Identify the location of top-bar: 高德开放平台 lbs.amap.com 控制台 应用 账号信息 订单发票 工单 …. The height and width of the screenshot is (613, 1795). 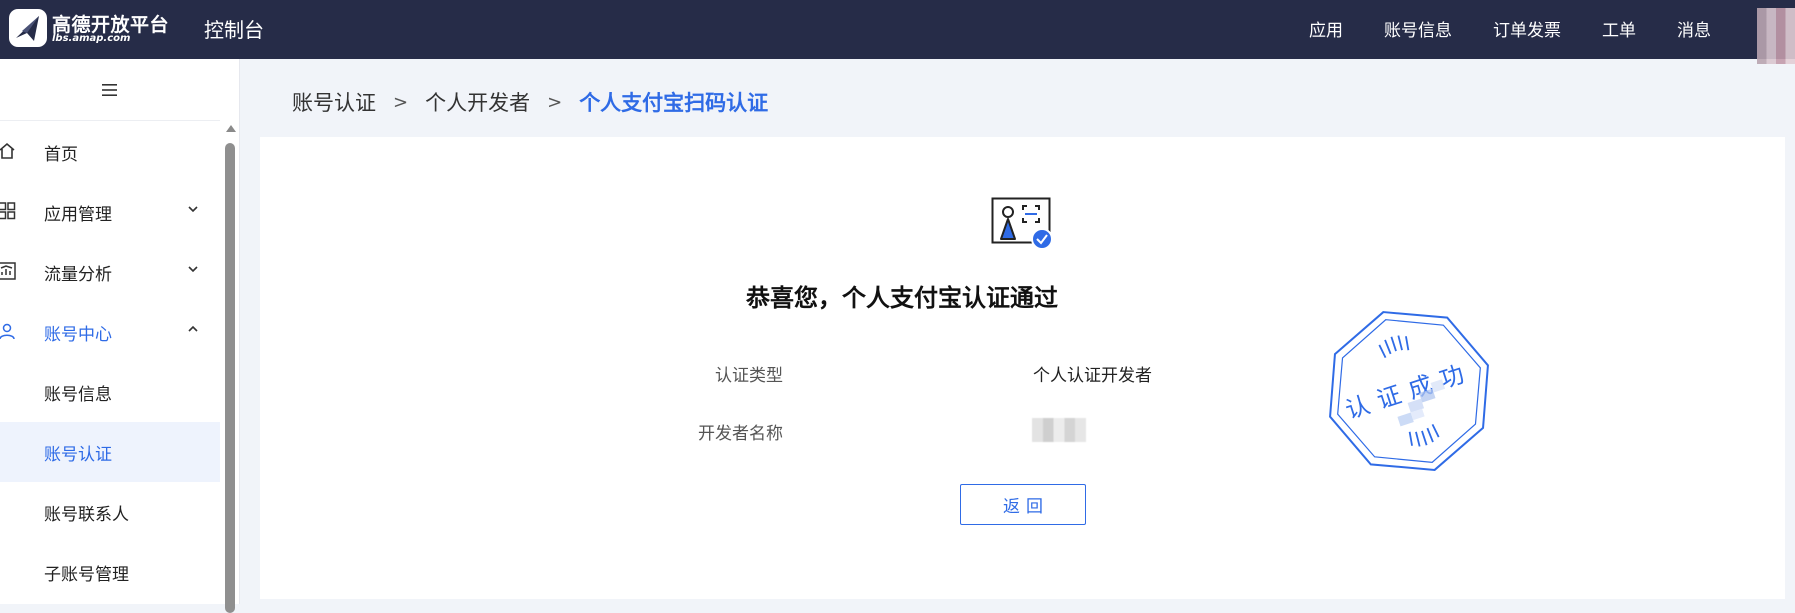
(897, 32).